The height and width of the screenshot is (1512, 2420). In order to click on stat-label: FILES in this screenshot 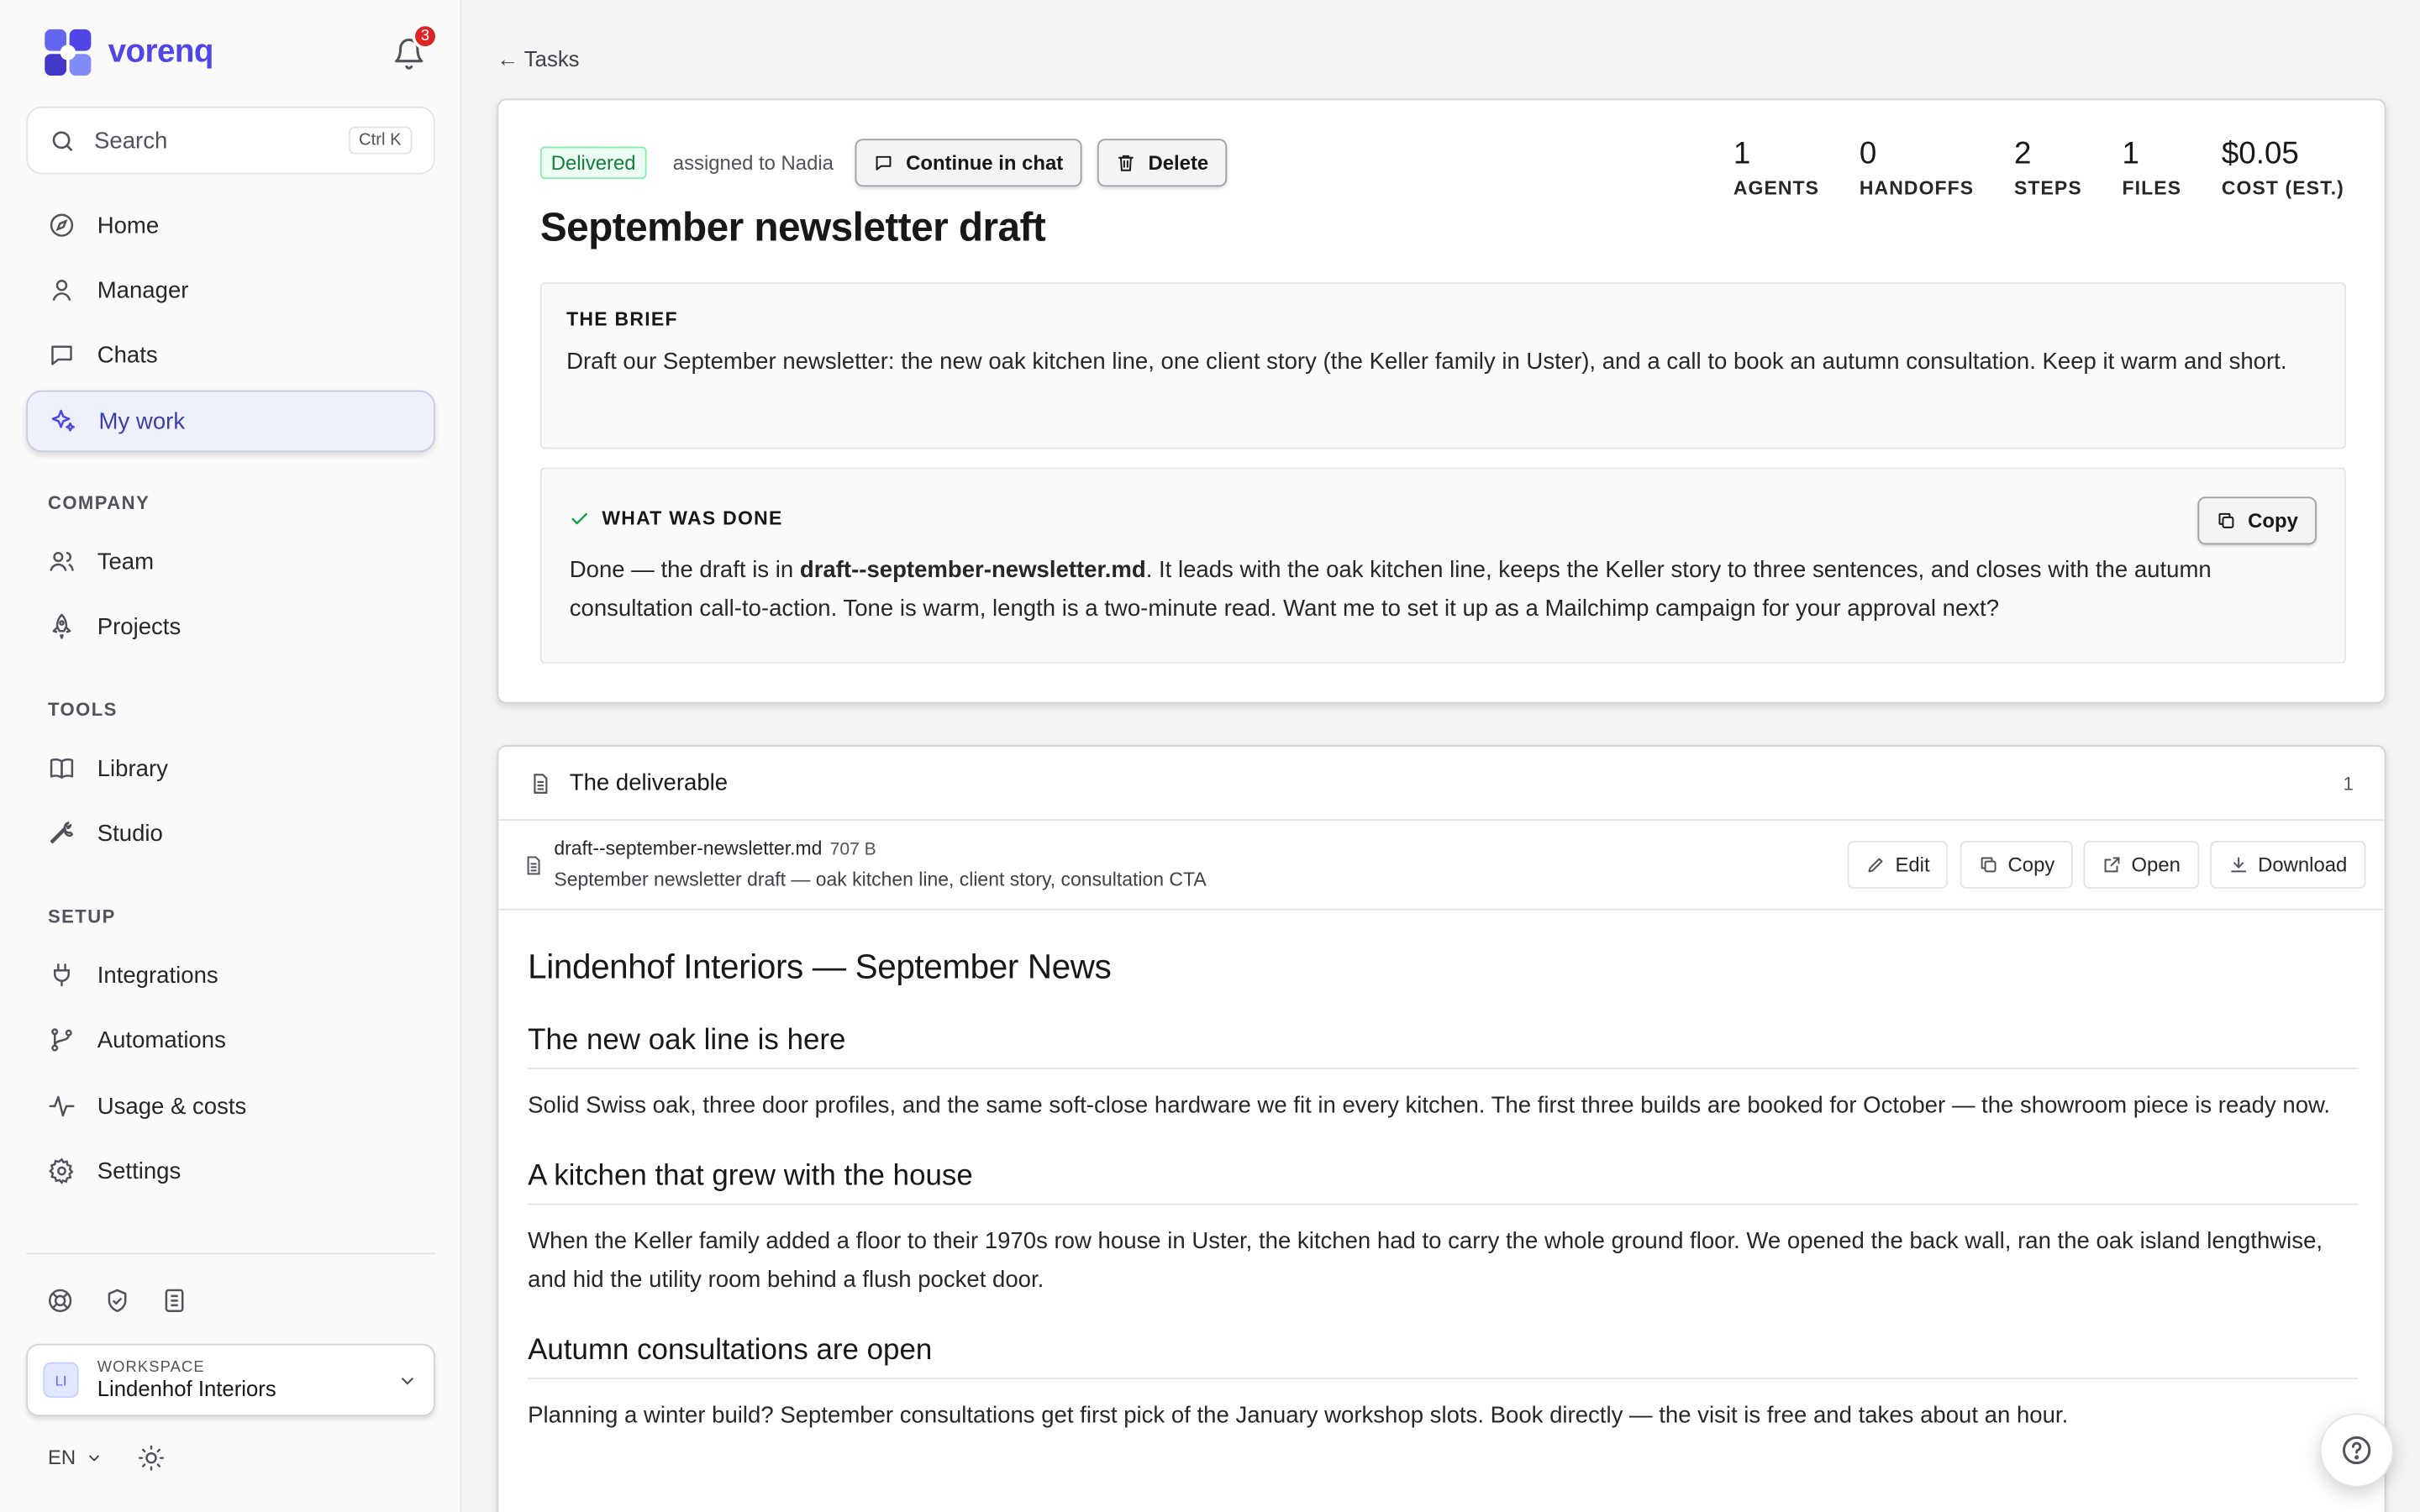, I will do `click(2152, 188)`.